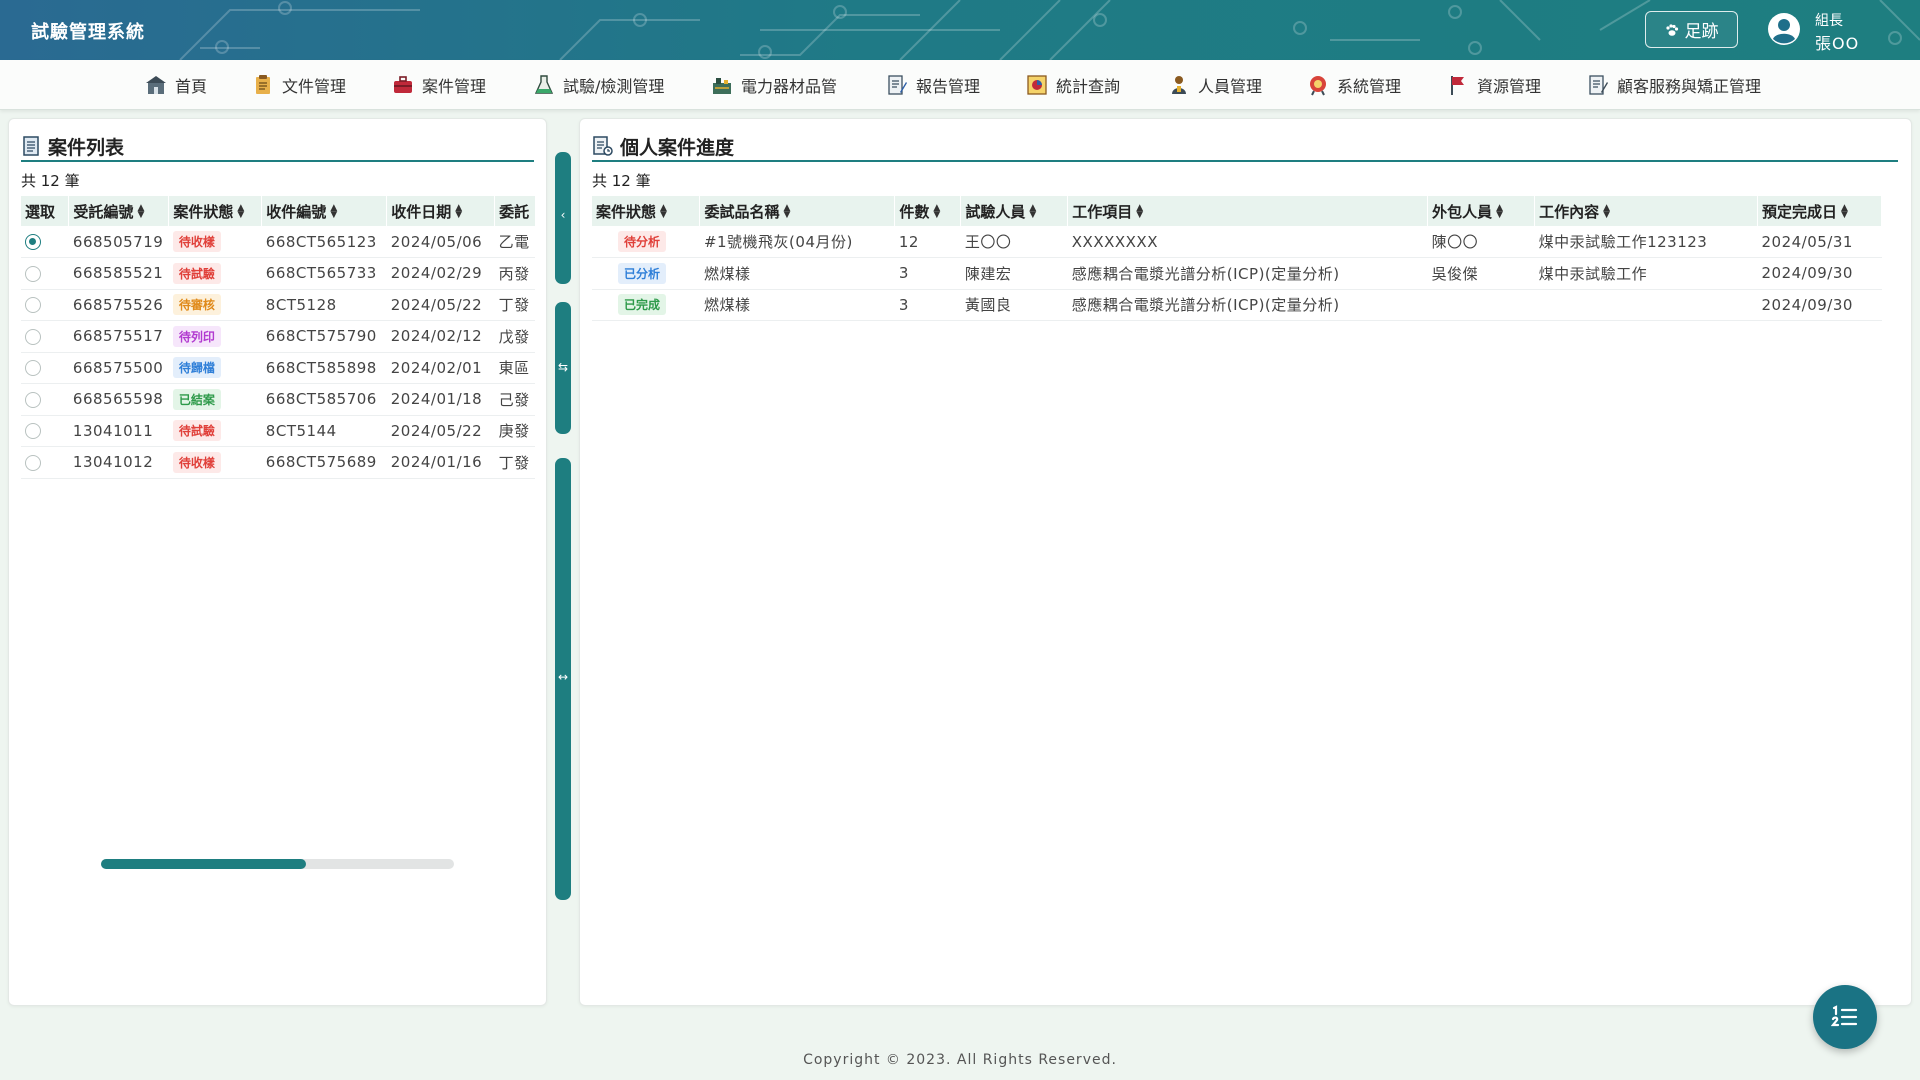 The width and height of the screenshot is (1920, 1080). I want to click on client-cell: 戊發, so click(514, 336).